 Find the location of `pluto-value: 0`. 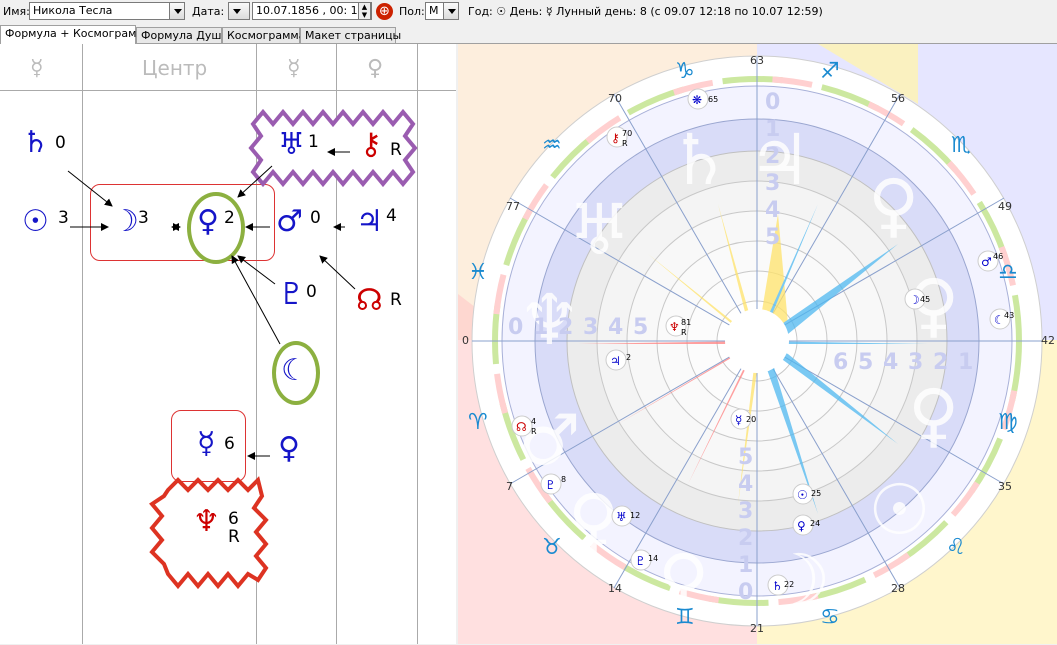

pluto-value: 0 is located at coordinates (311, 292).